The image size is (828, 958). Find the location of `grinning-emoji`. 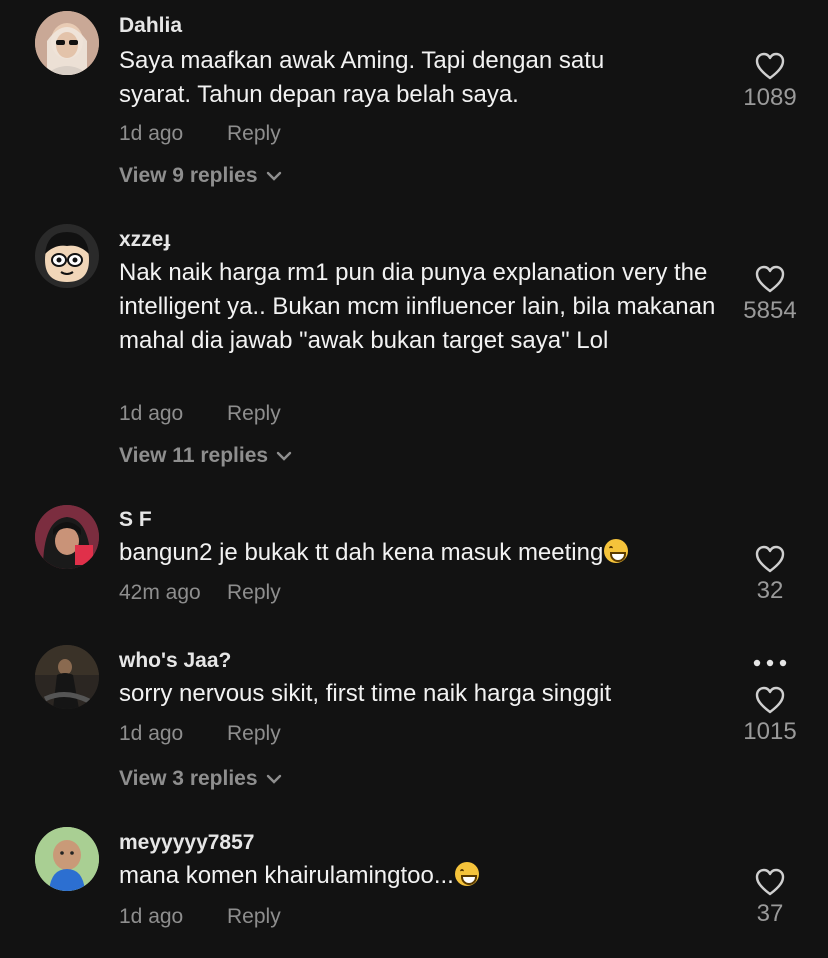

grinning-emoji is located at coordinates (466, 874).